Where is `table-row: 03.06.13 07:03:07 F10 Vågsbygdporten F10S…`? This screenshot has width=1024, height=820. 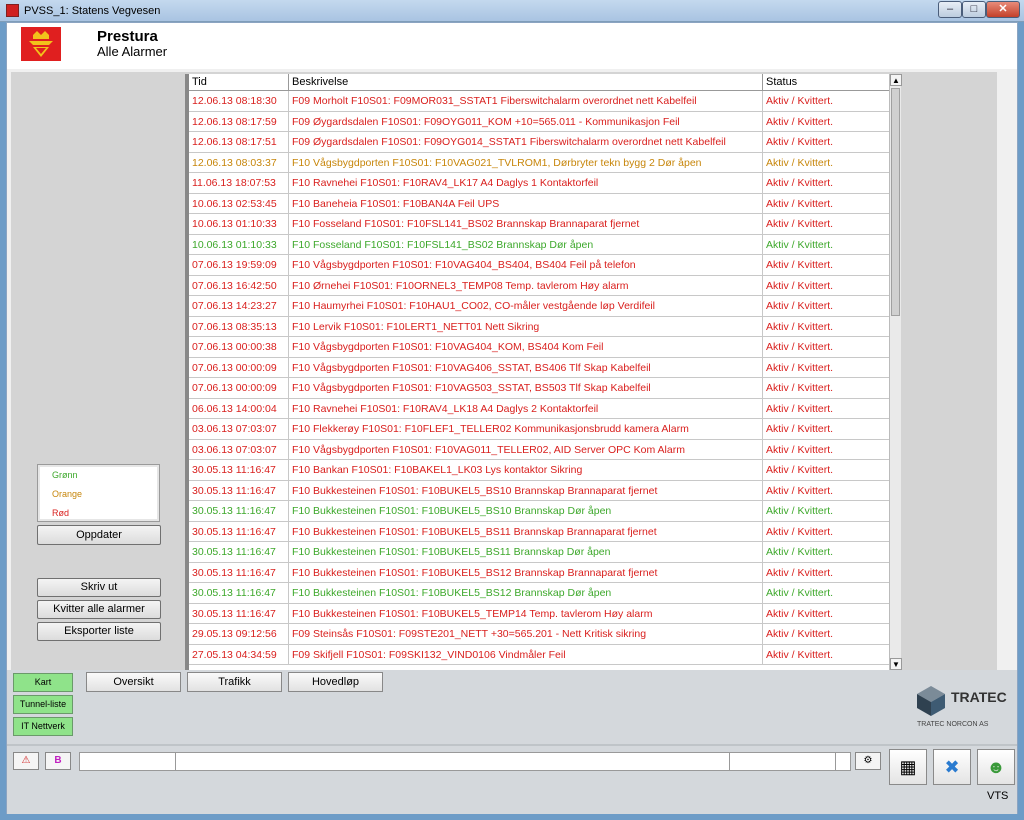
table-row: 03.06.13 07:03:07 F10 Vågsbygdporten F10S… is located at coordinates (539, 449).